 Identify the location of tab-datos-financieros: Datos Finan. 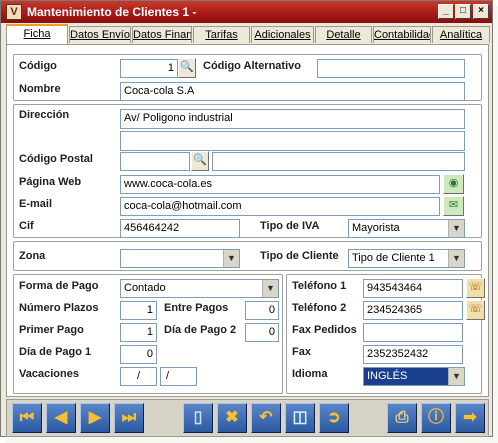
(162, 34).